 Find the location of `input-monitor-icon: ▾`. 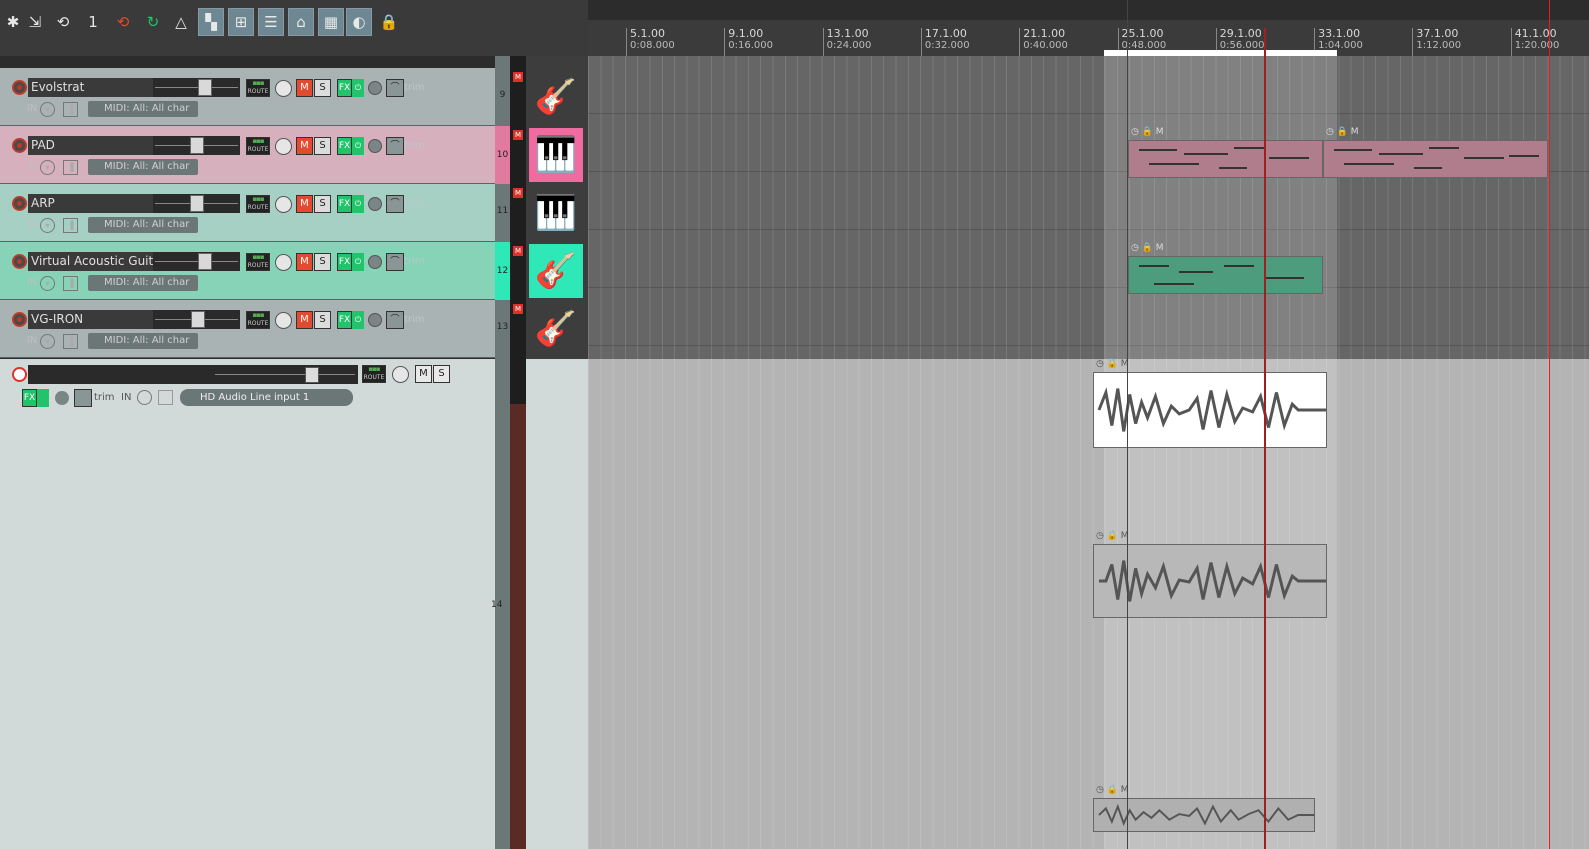

input-monitor-icon: ▾ is located at coordinates (47, 167).